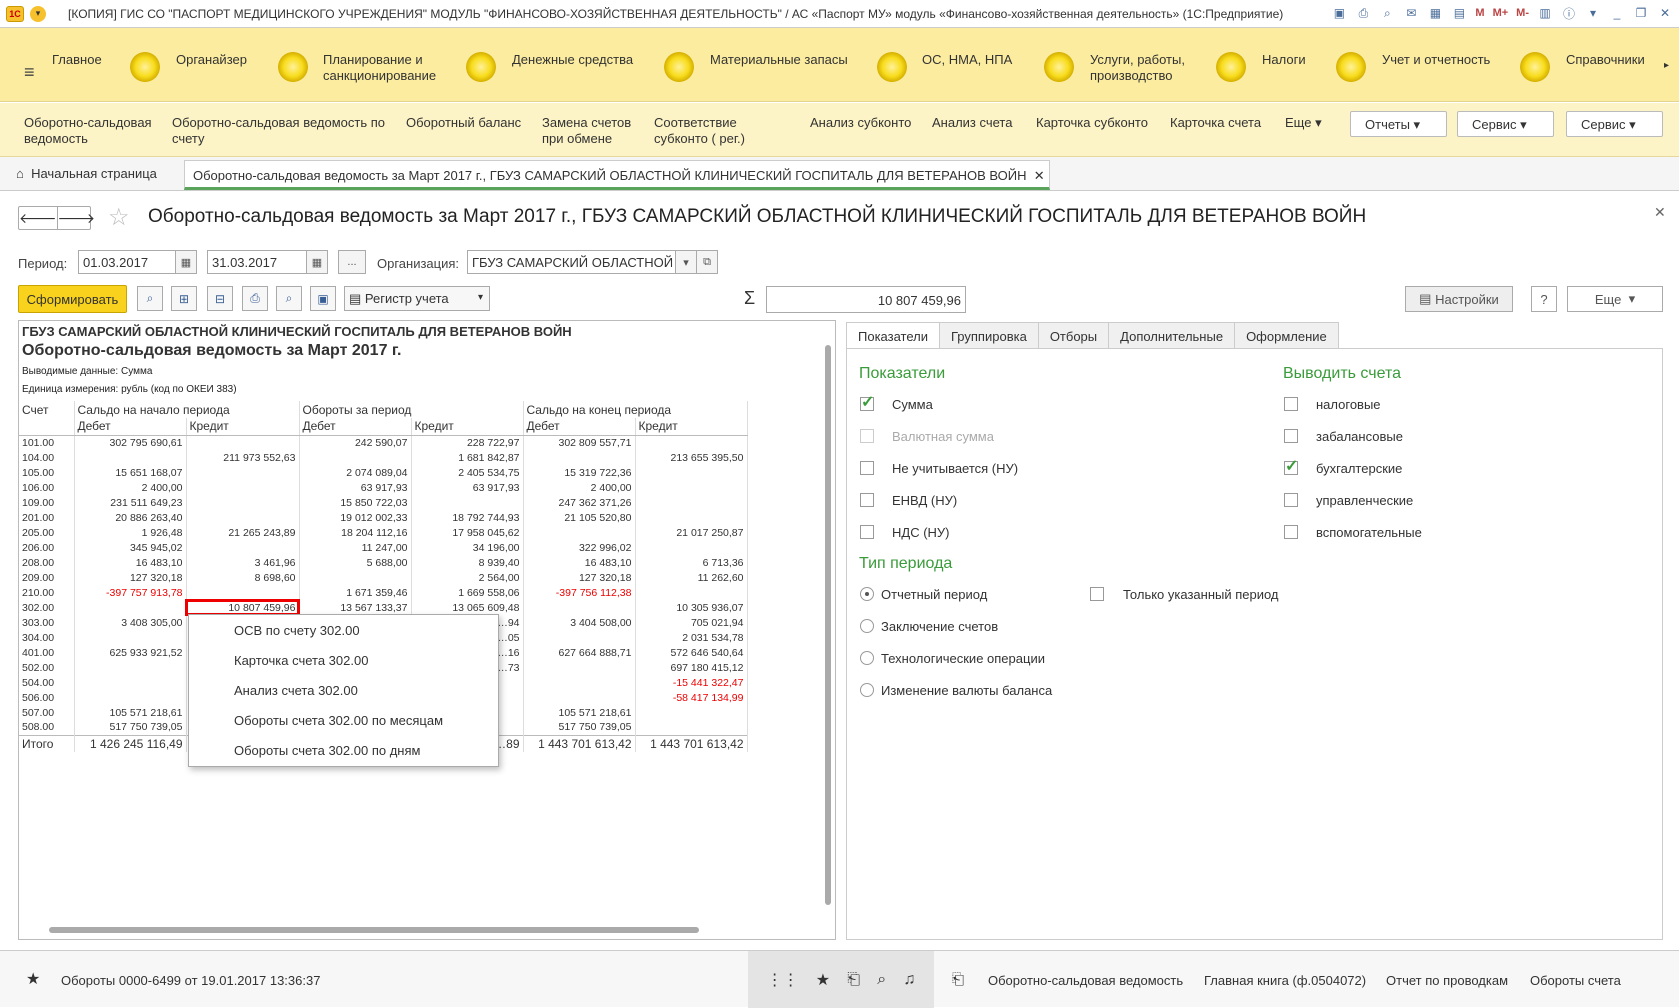 This screenshot has height=1008, width=1679. What do you see at coordinates (467, 457) in the screenshot?
I see `value-cell: 1 681 842,87` at bounding box center [467, 457].